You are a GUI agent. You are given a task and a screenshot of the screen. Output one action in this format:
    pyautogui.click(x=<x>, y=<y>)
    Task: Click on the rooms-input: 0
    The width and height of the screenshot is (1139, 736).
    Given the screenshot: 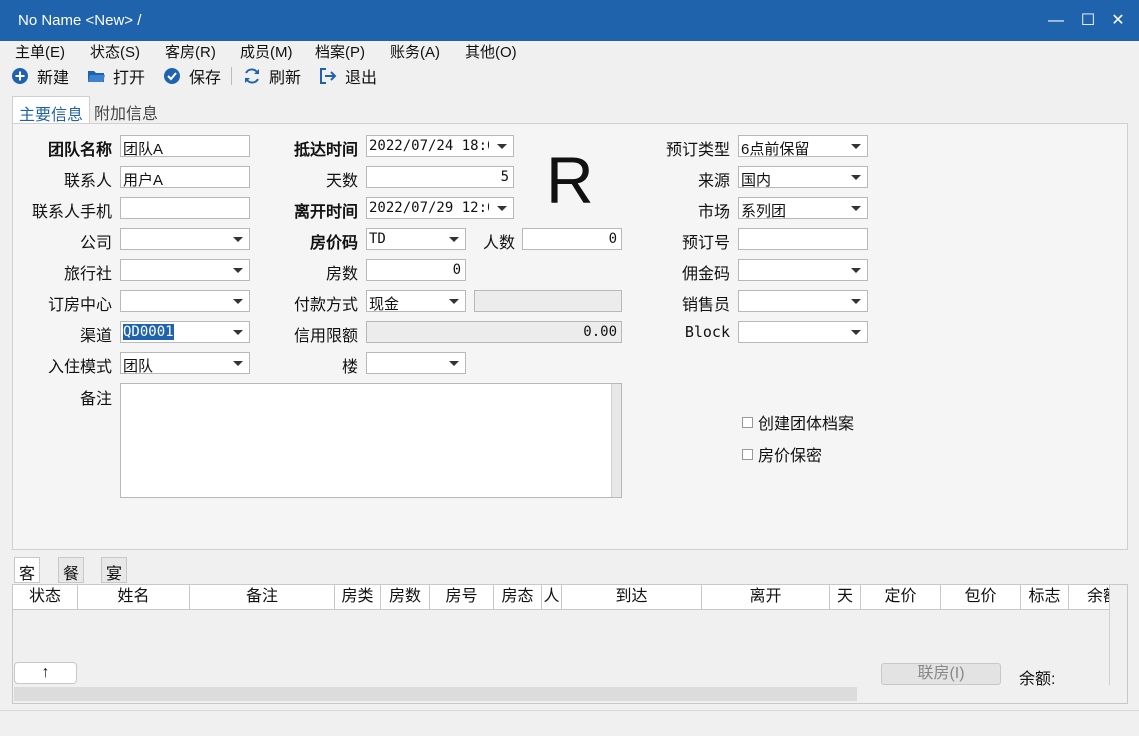 What is the action you would take?
    pyautogui.click(x=416, y=270)
    